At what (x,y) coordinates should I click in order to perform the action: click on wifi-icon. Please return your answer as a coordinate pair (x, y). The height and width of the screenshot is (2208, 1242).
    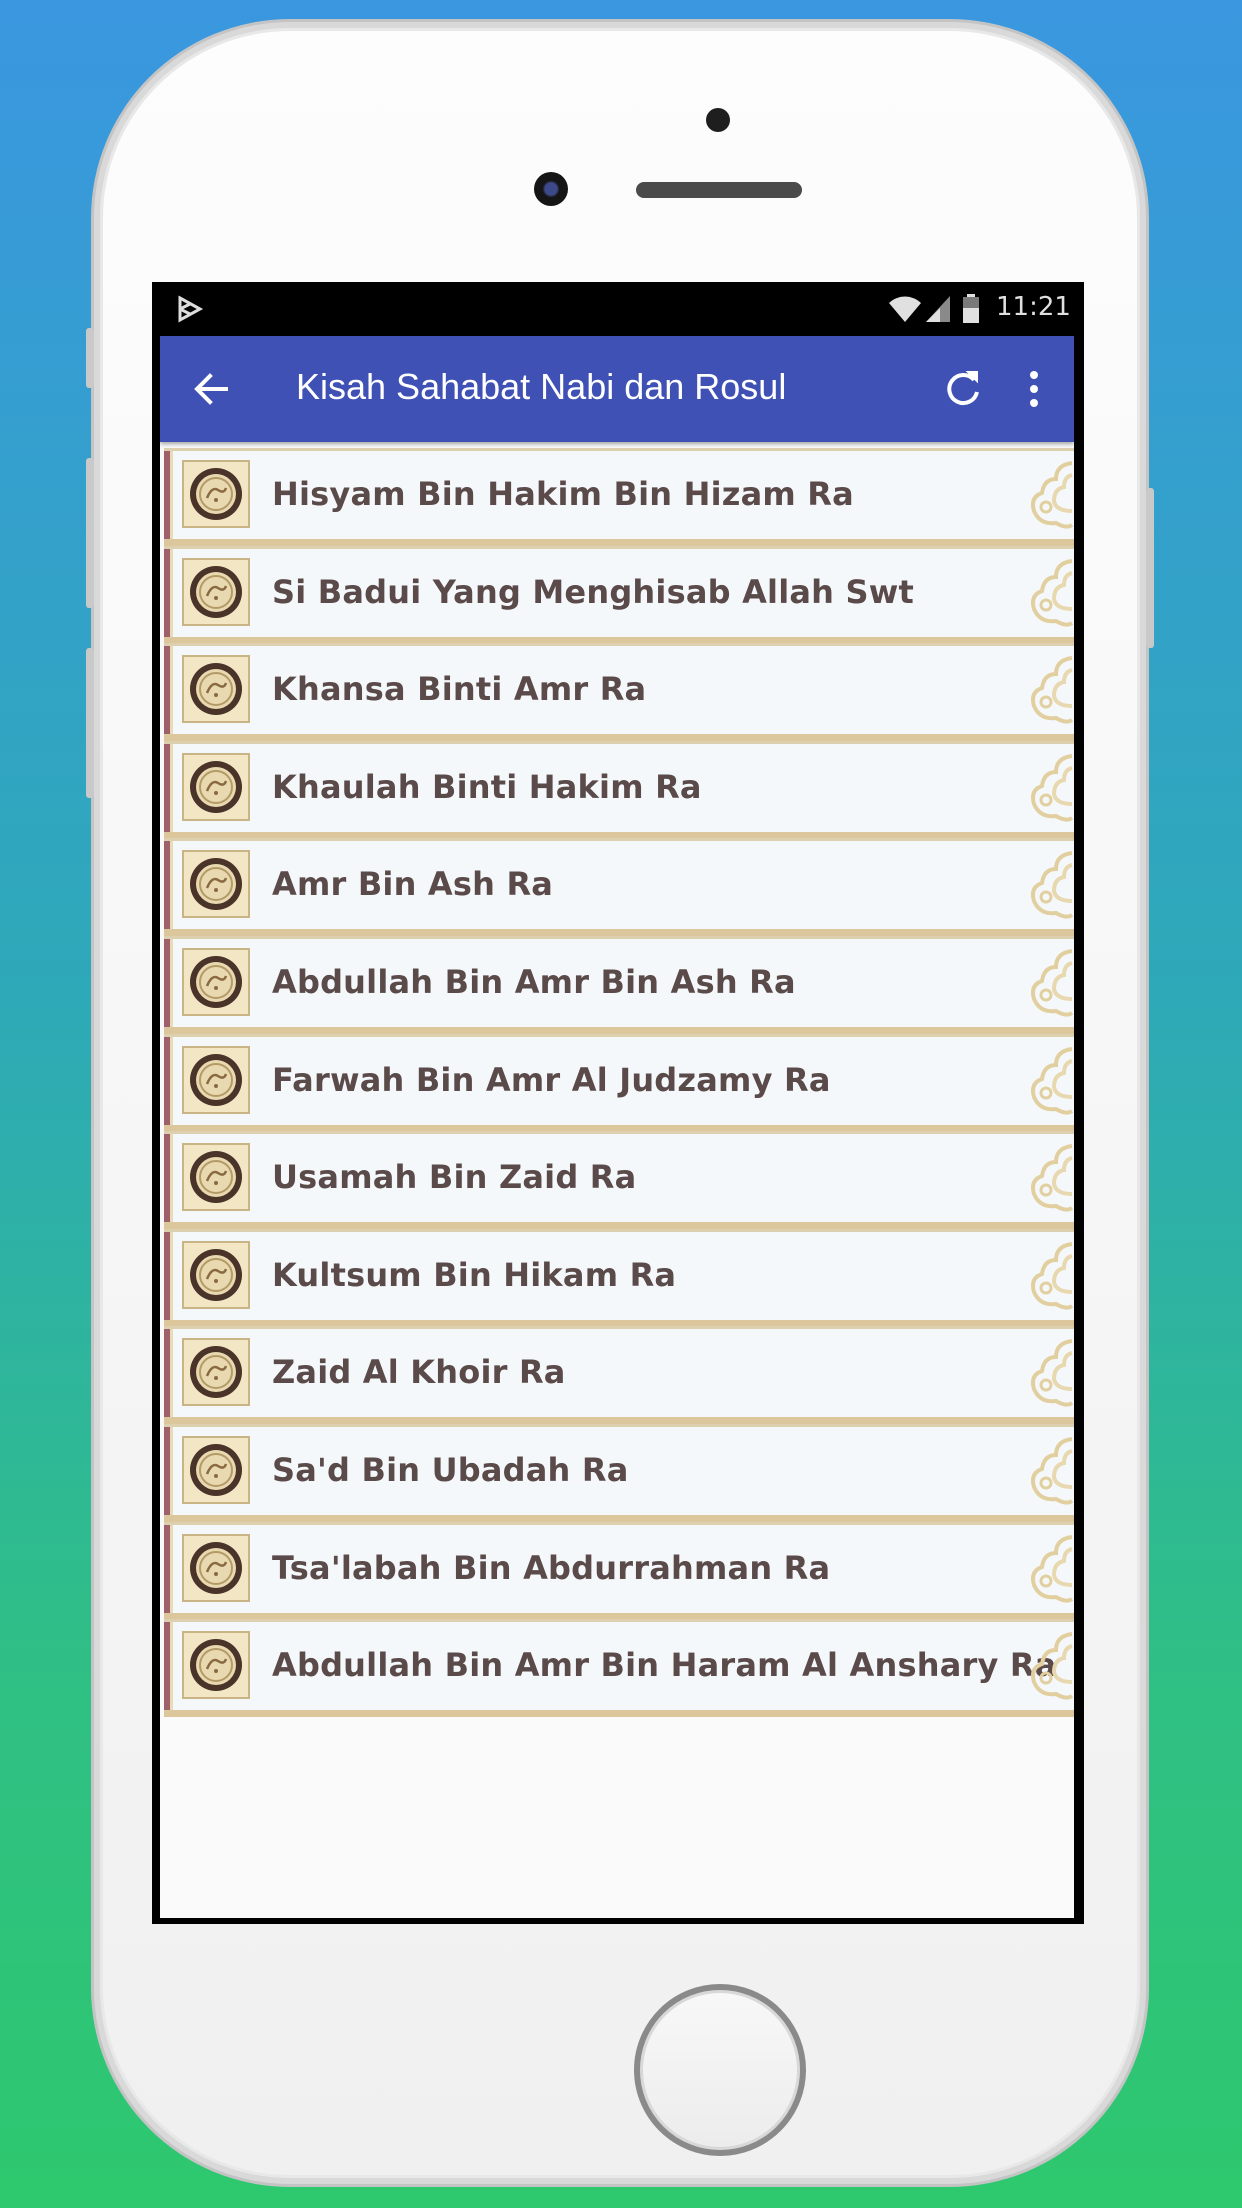
    Looking at the image, I should click on (905, 309).